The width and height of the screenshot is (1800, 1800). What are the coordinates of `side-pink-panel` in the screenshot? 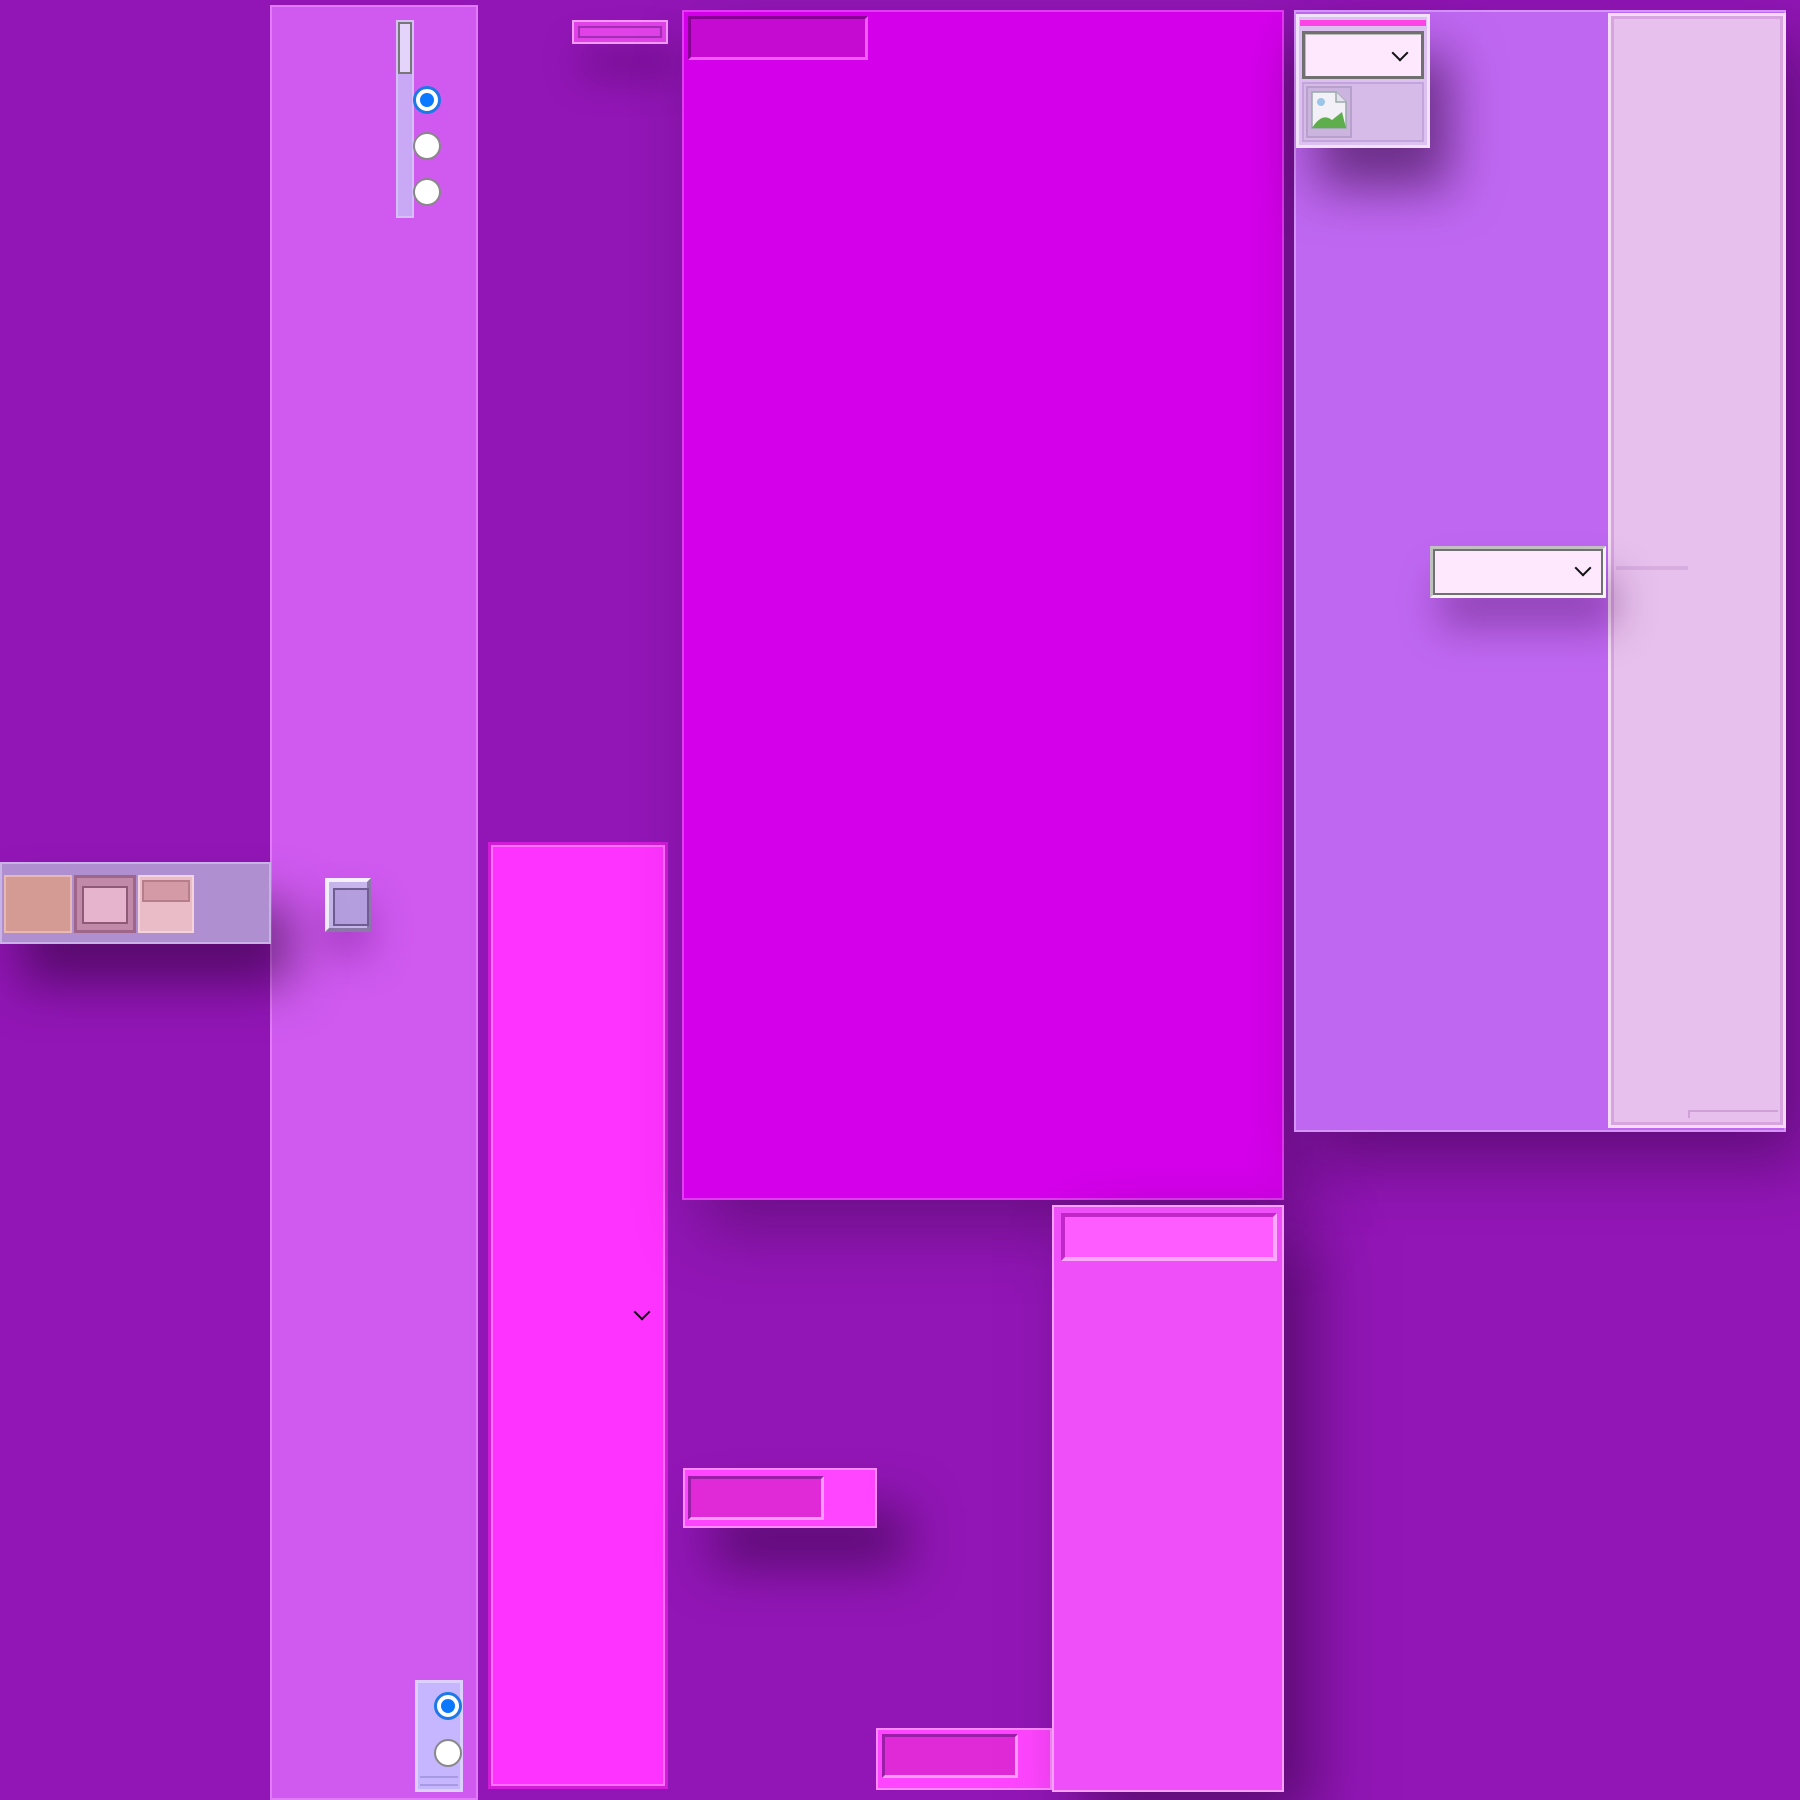 It's located at (1168, 1498).